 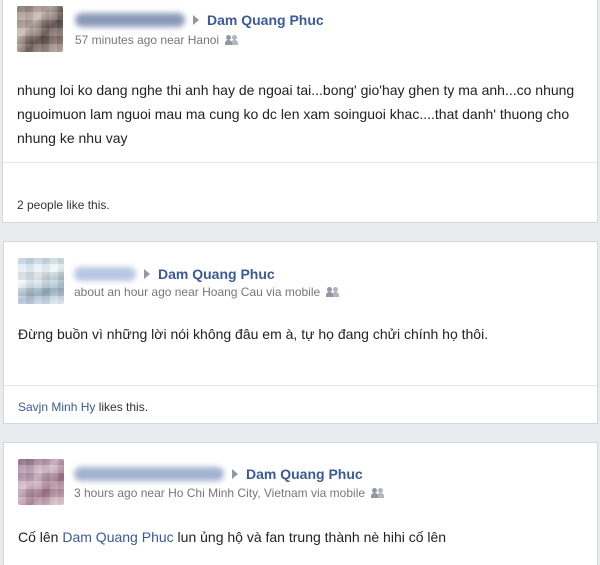 What do you see at coordinates (56, 407) in the screenshot?
I see `liker-name-link: Savjn Minh Hy` at bounding box center [56, 407].